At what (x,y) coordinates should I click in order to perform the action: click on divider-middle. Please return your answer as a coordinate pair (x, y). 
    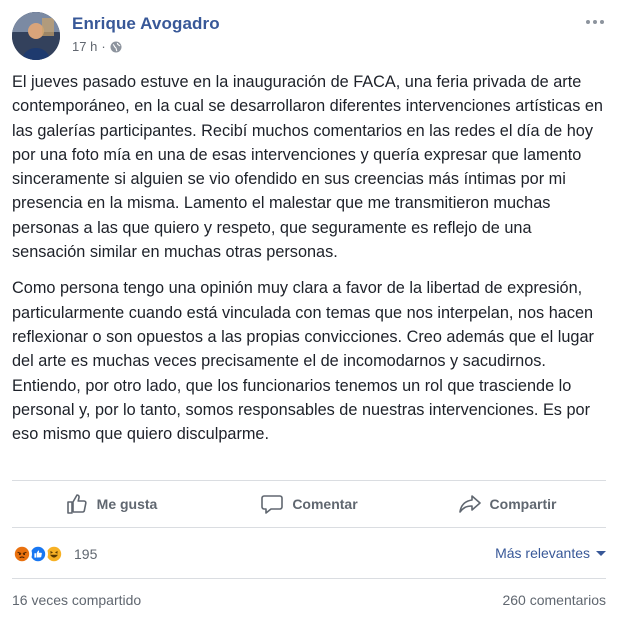
    Looking at the image, I should click on (309, 527).